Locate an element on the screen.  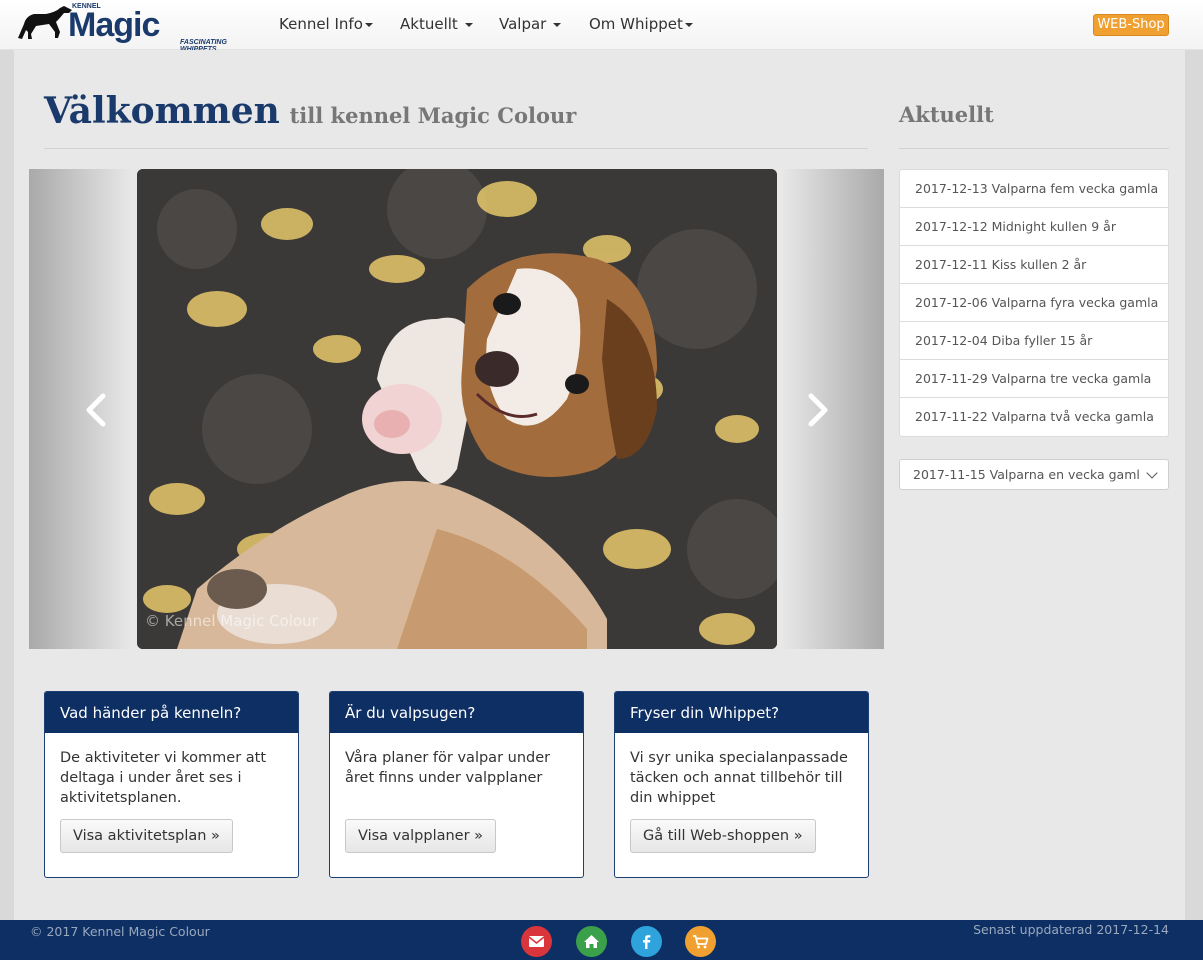
view-activity-plan-button: Visa aktivitetsplan » is located at coordinates (146, 836).